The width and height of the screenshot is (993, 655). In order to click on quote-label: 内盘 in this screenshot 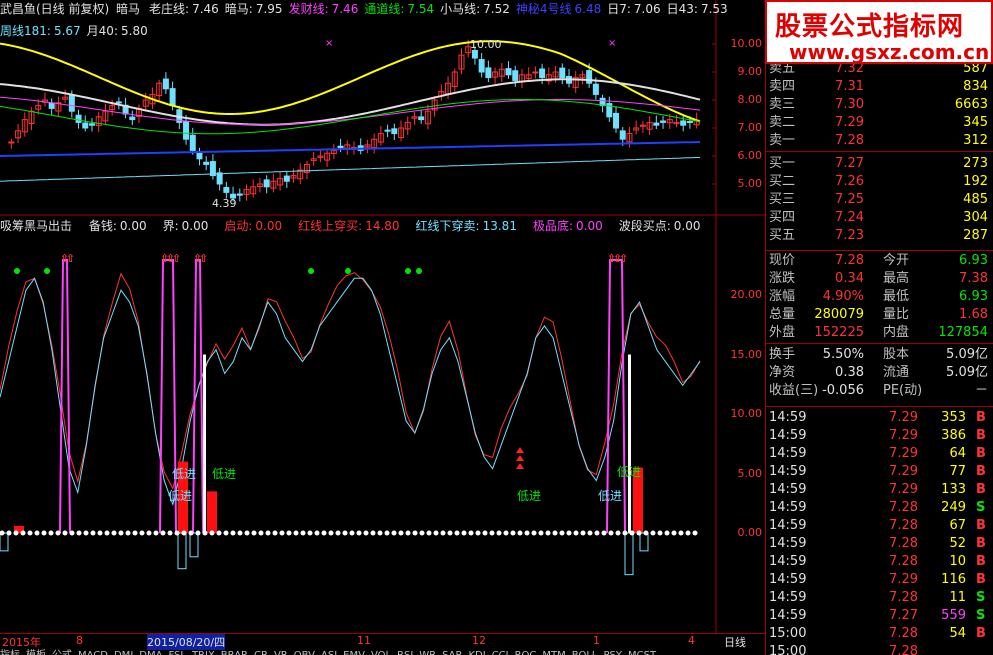, I will do `click(896, 332)`.